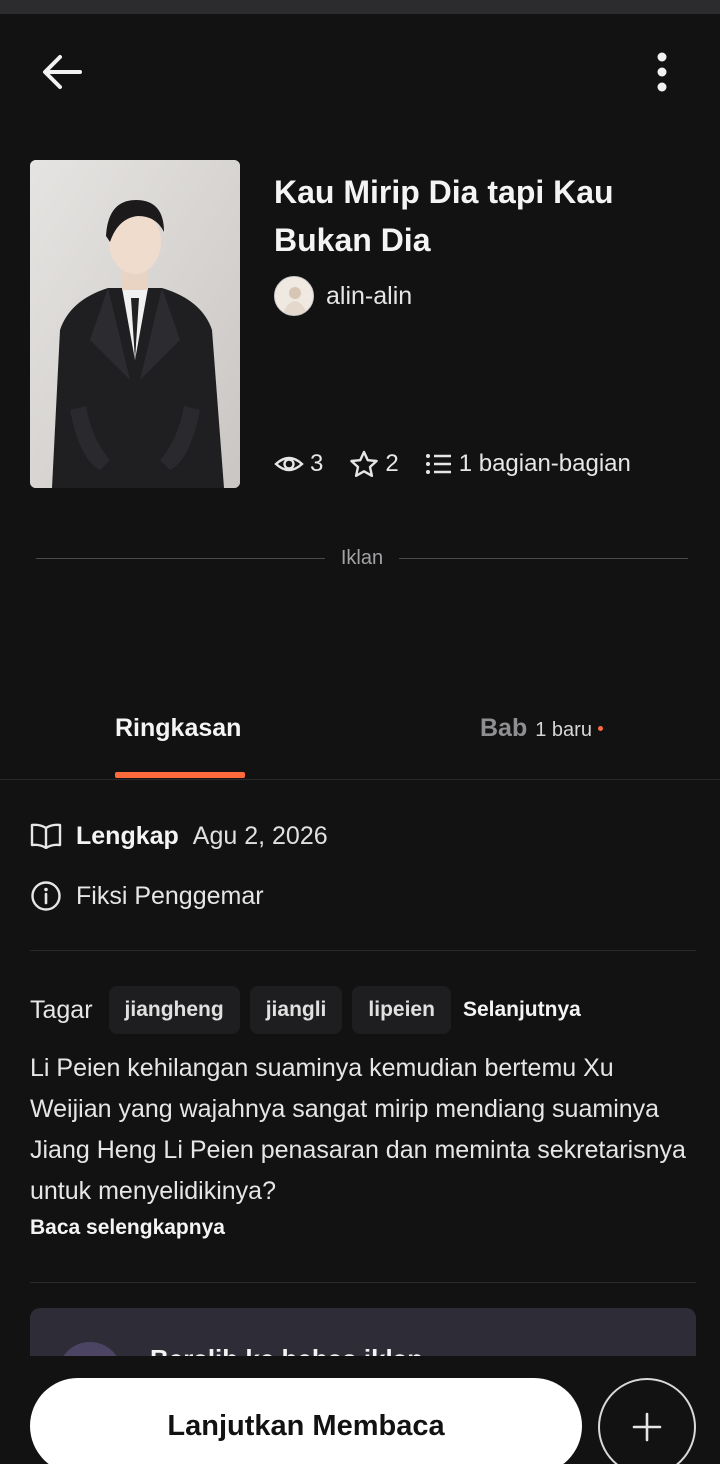 Image resolution: width=720 pixels, height=1464 pixels. Describe the element at coordinates (260, 835) in the screenshot. I see `status-date: Agu 2, 2026` at that location.